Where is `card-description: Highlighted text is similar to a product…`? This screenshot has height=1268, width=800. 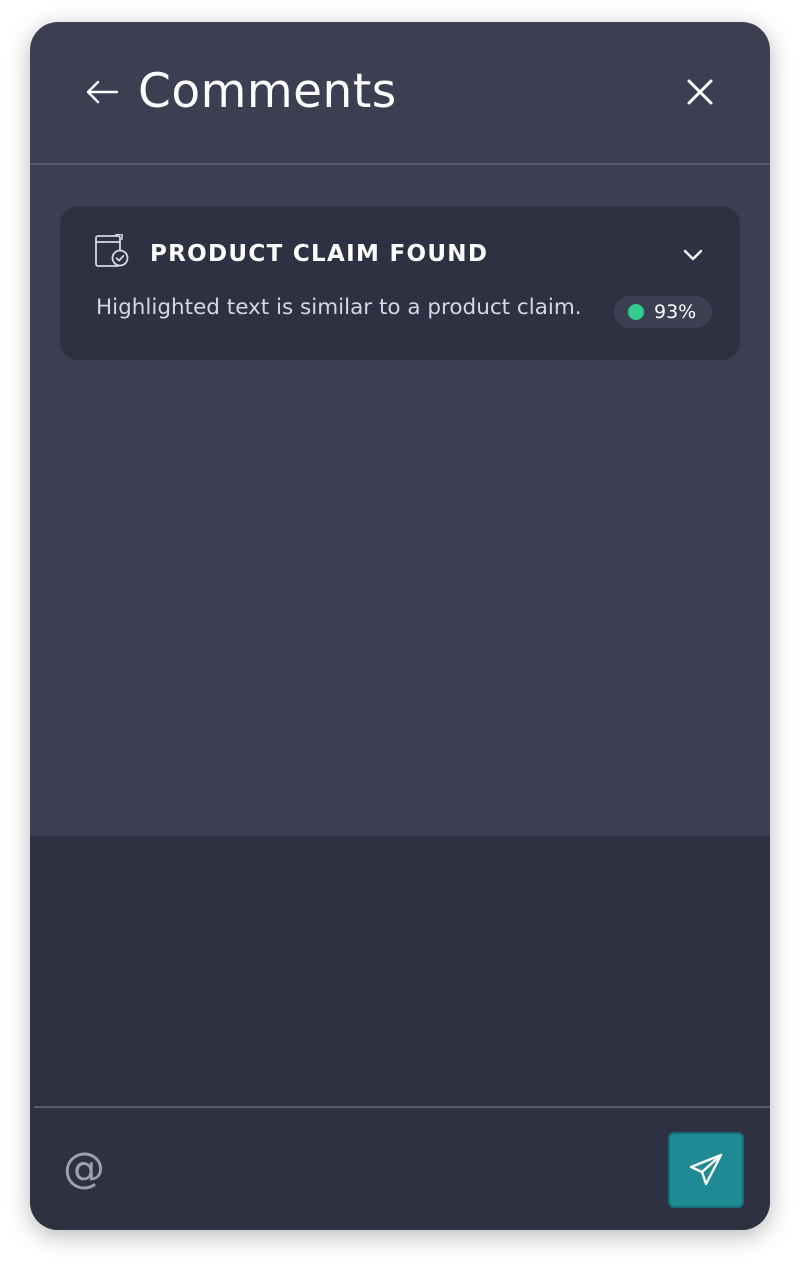
card-description: Highlighted text is similar to a product… is located at coordinates (339, 307).